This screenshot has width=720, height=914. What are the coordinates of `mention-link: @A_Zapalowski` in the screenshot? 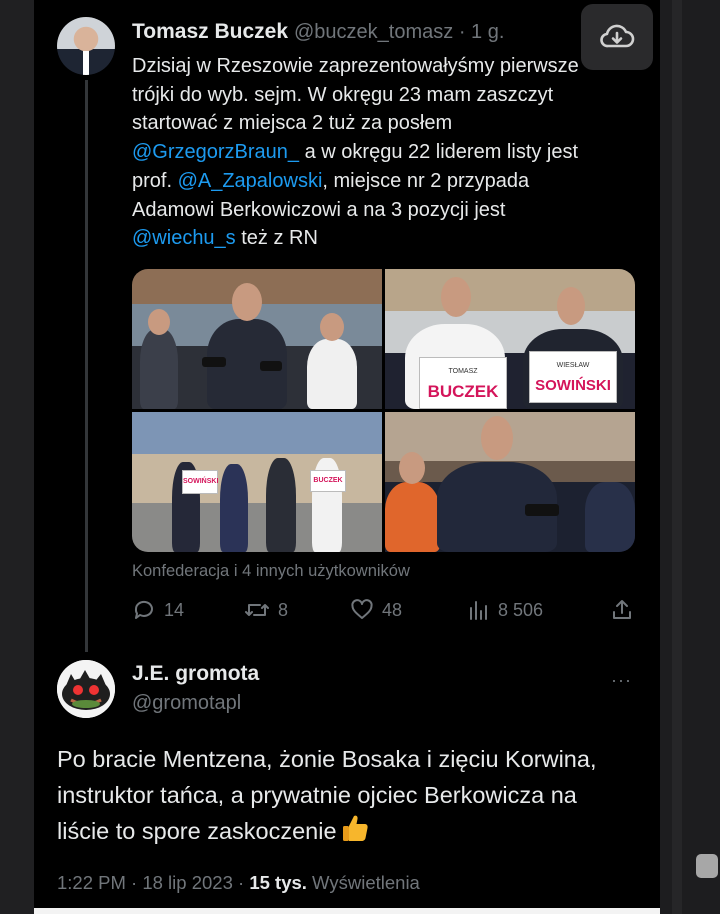 It's located at (250, 181).